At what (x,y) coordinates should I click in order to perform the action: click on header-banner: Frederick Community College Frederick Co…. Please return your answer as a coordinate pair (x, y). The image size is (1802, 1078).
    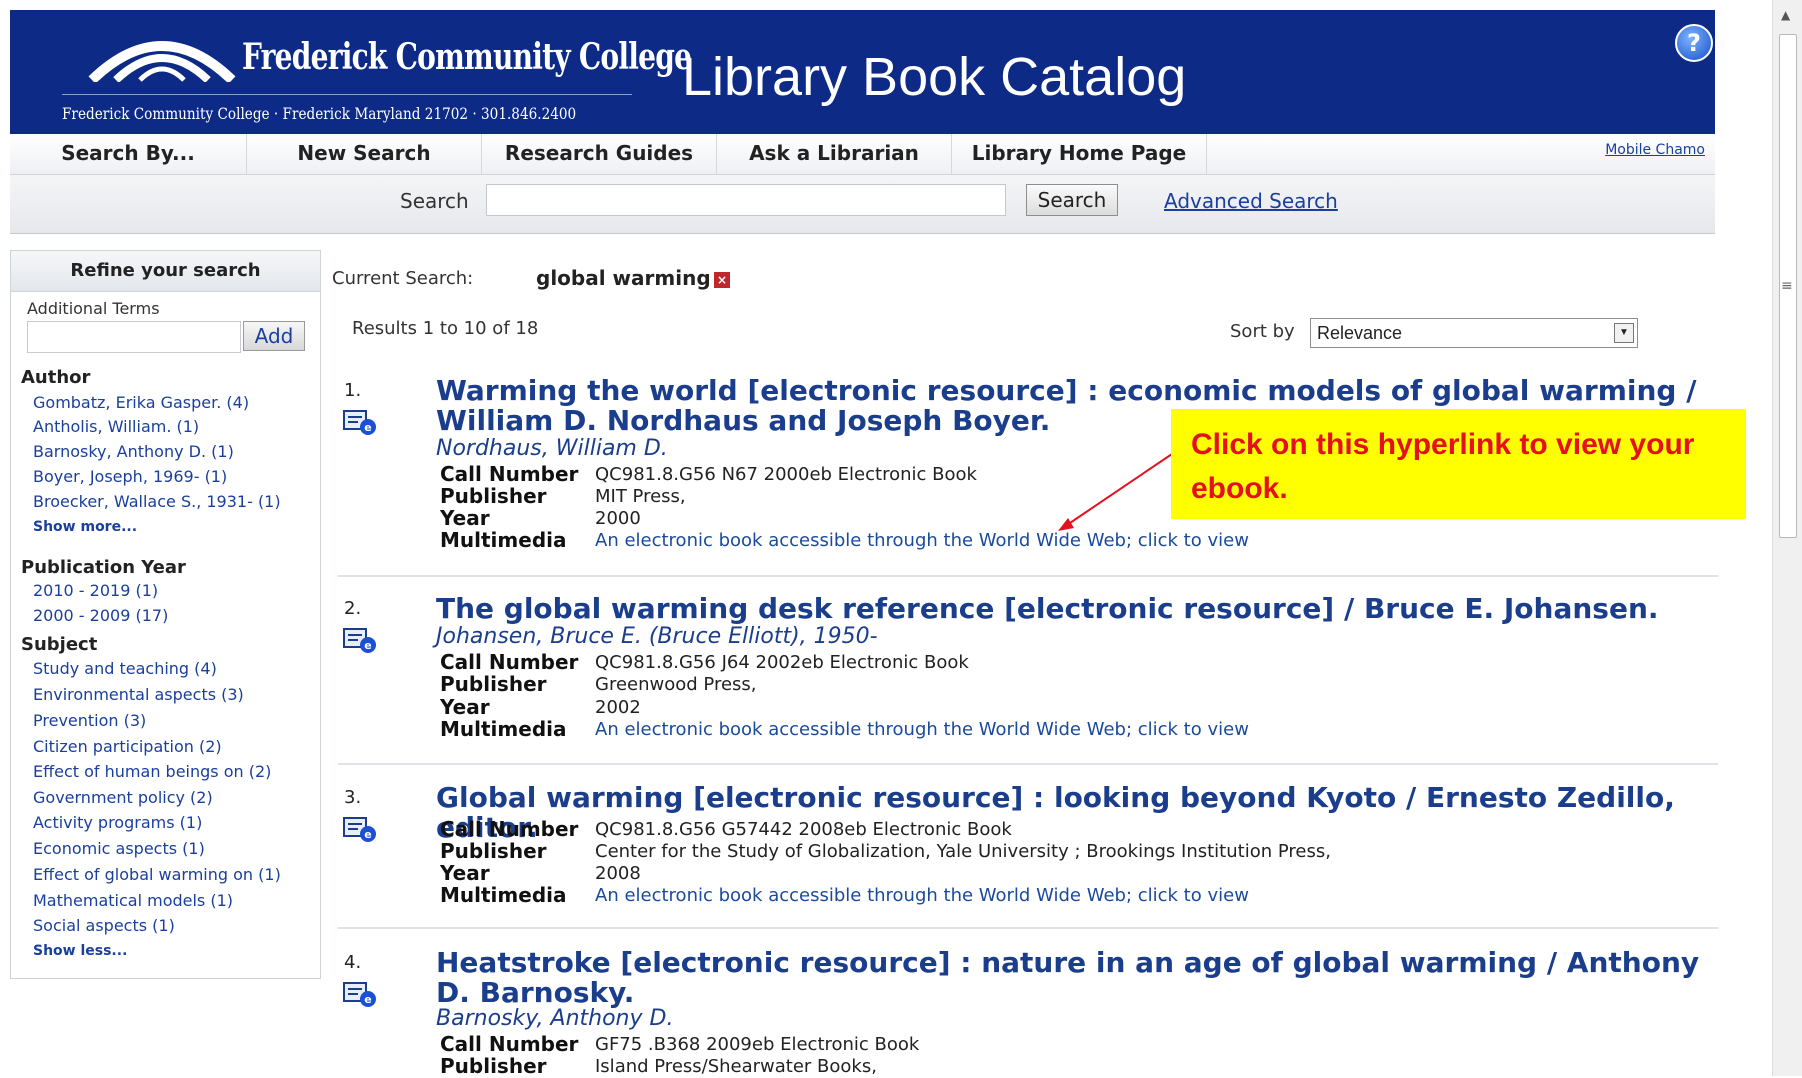
    Looking at the image, I should click on (862, 72).